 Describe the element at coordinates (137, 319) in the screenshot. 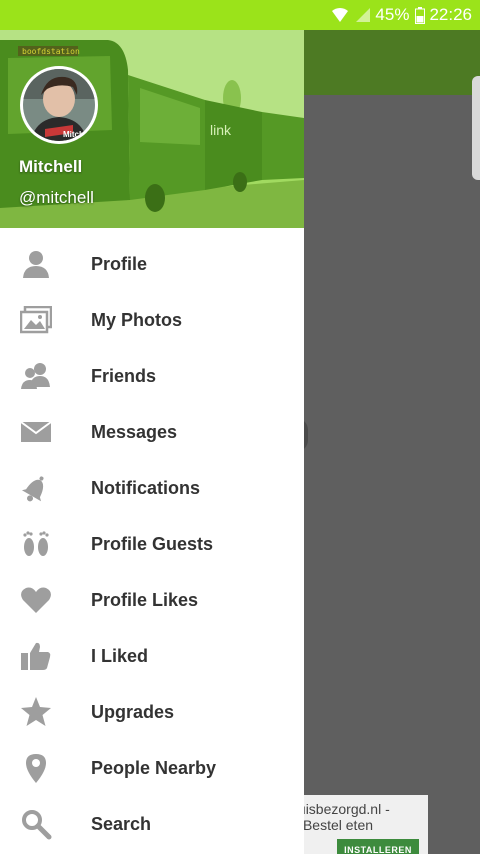

I see `menu-label: My Photos` at that location.